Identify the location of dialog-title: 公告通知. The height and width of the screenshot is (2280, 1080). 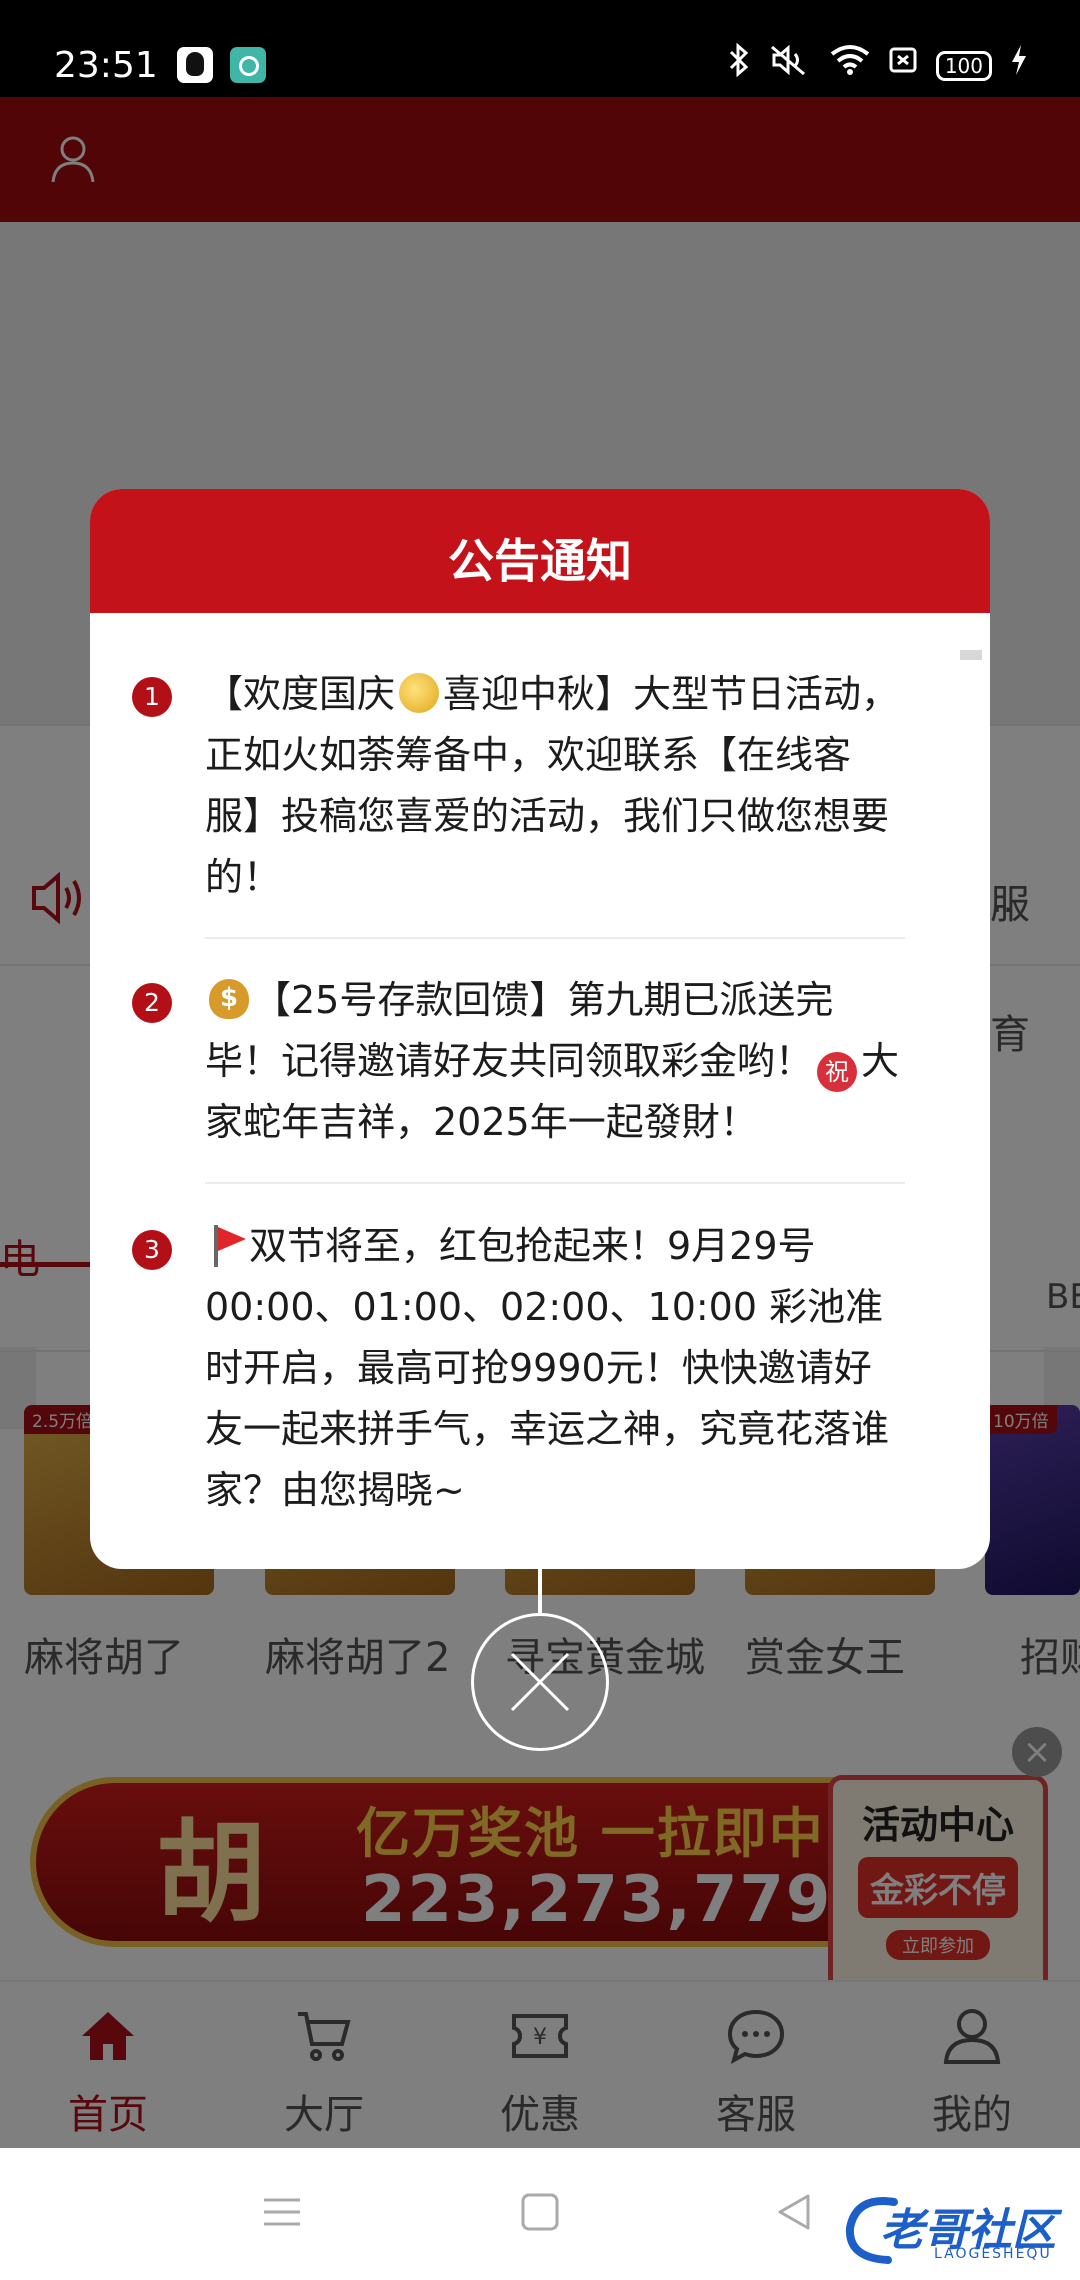
(540, 561).